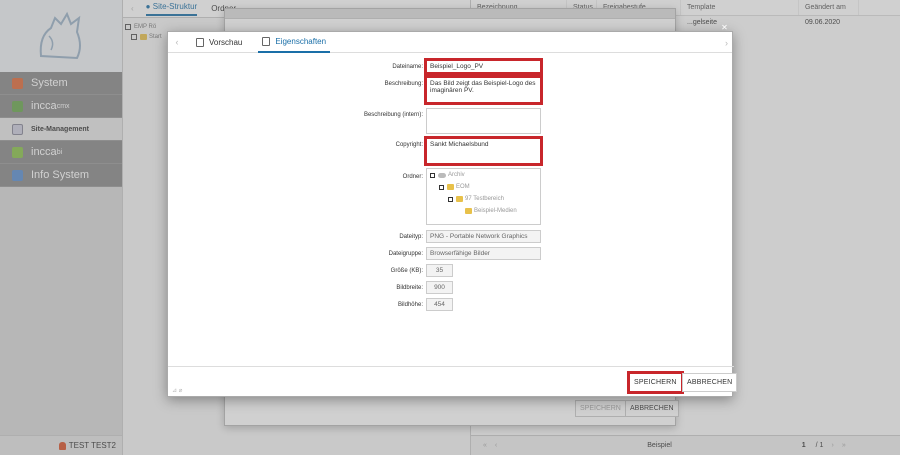 This screenshot has width=900, height=455. I want to click on folder-label: Archiv, so click(456, 175).